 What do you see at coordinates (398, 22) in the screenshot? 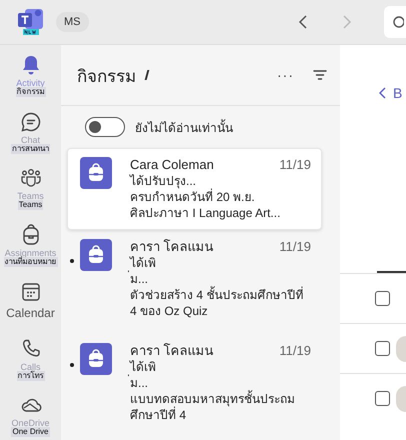
I see `search-icon` at bounding box center [398, 22].